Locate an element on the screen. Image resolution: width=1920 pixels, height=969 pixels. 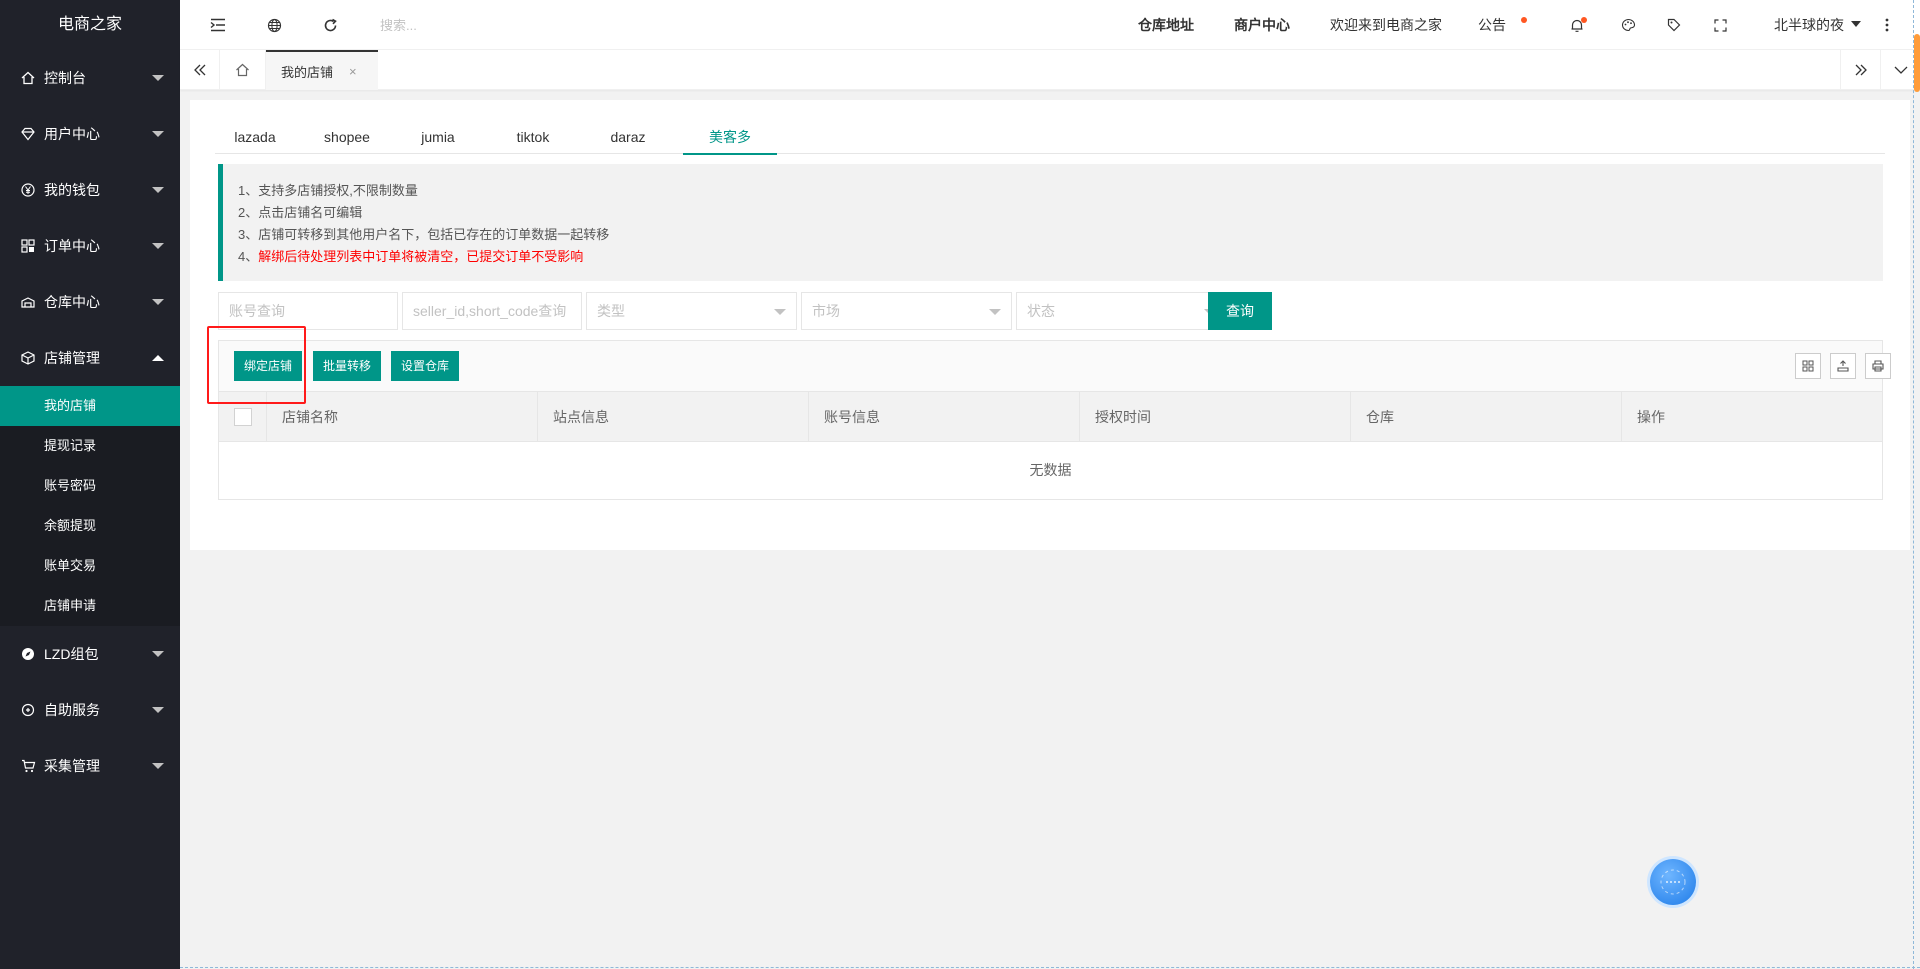
table-empty-text: 无数据 is located at coordinates (1050, 470).